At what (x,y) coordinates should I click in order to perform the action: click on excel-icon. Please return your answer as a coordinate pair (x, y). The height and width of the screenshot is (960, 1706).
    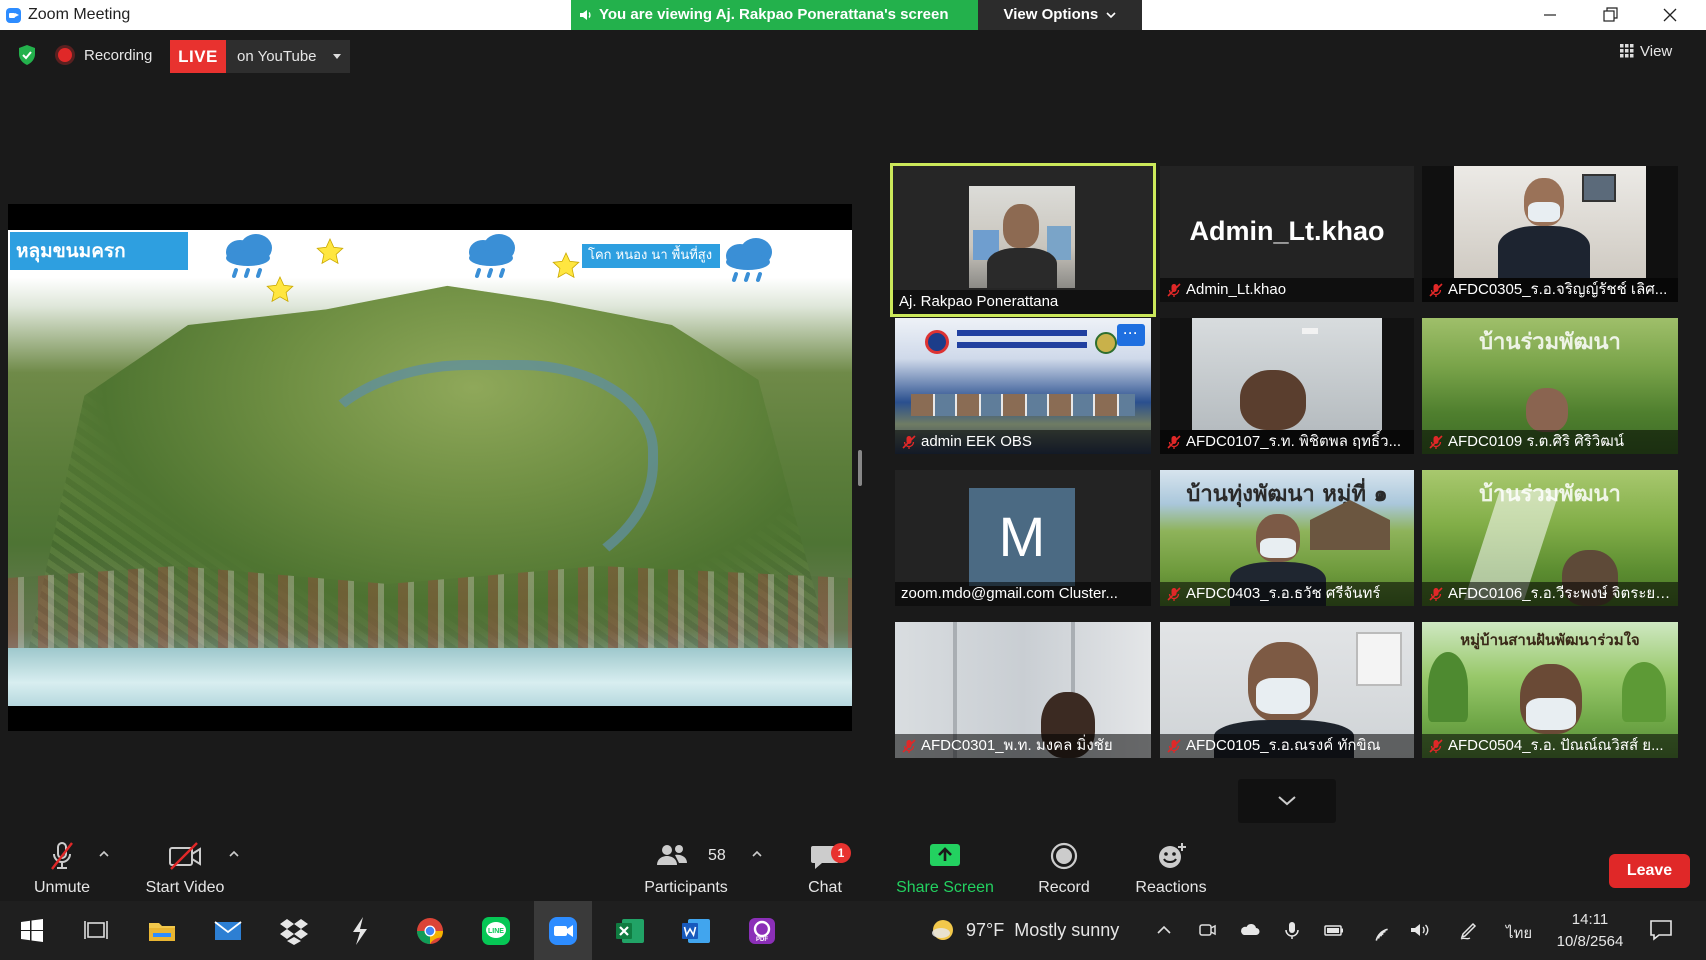
    Looking at the image, I should click on (630, 931).